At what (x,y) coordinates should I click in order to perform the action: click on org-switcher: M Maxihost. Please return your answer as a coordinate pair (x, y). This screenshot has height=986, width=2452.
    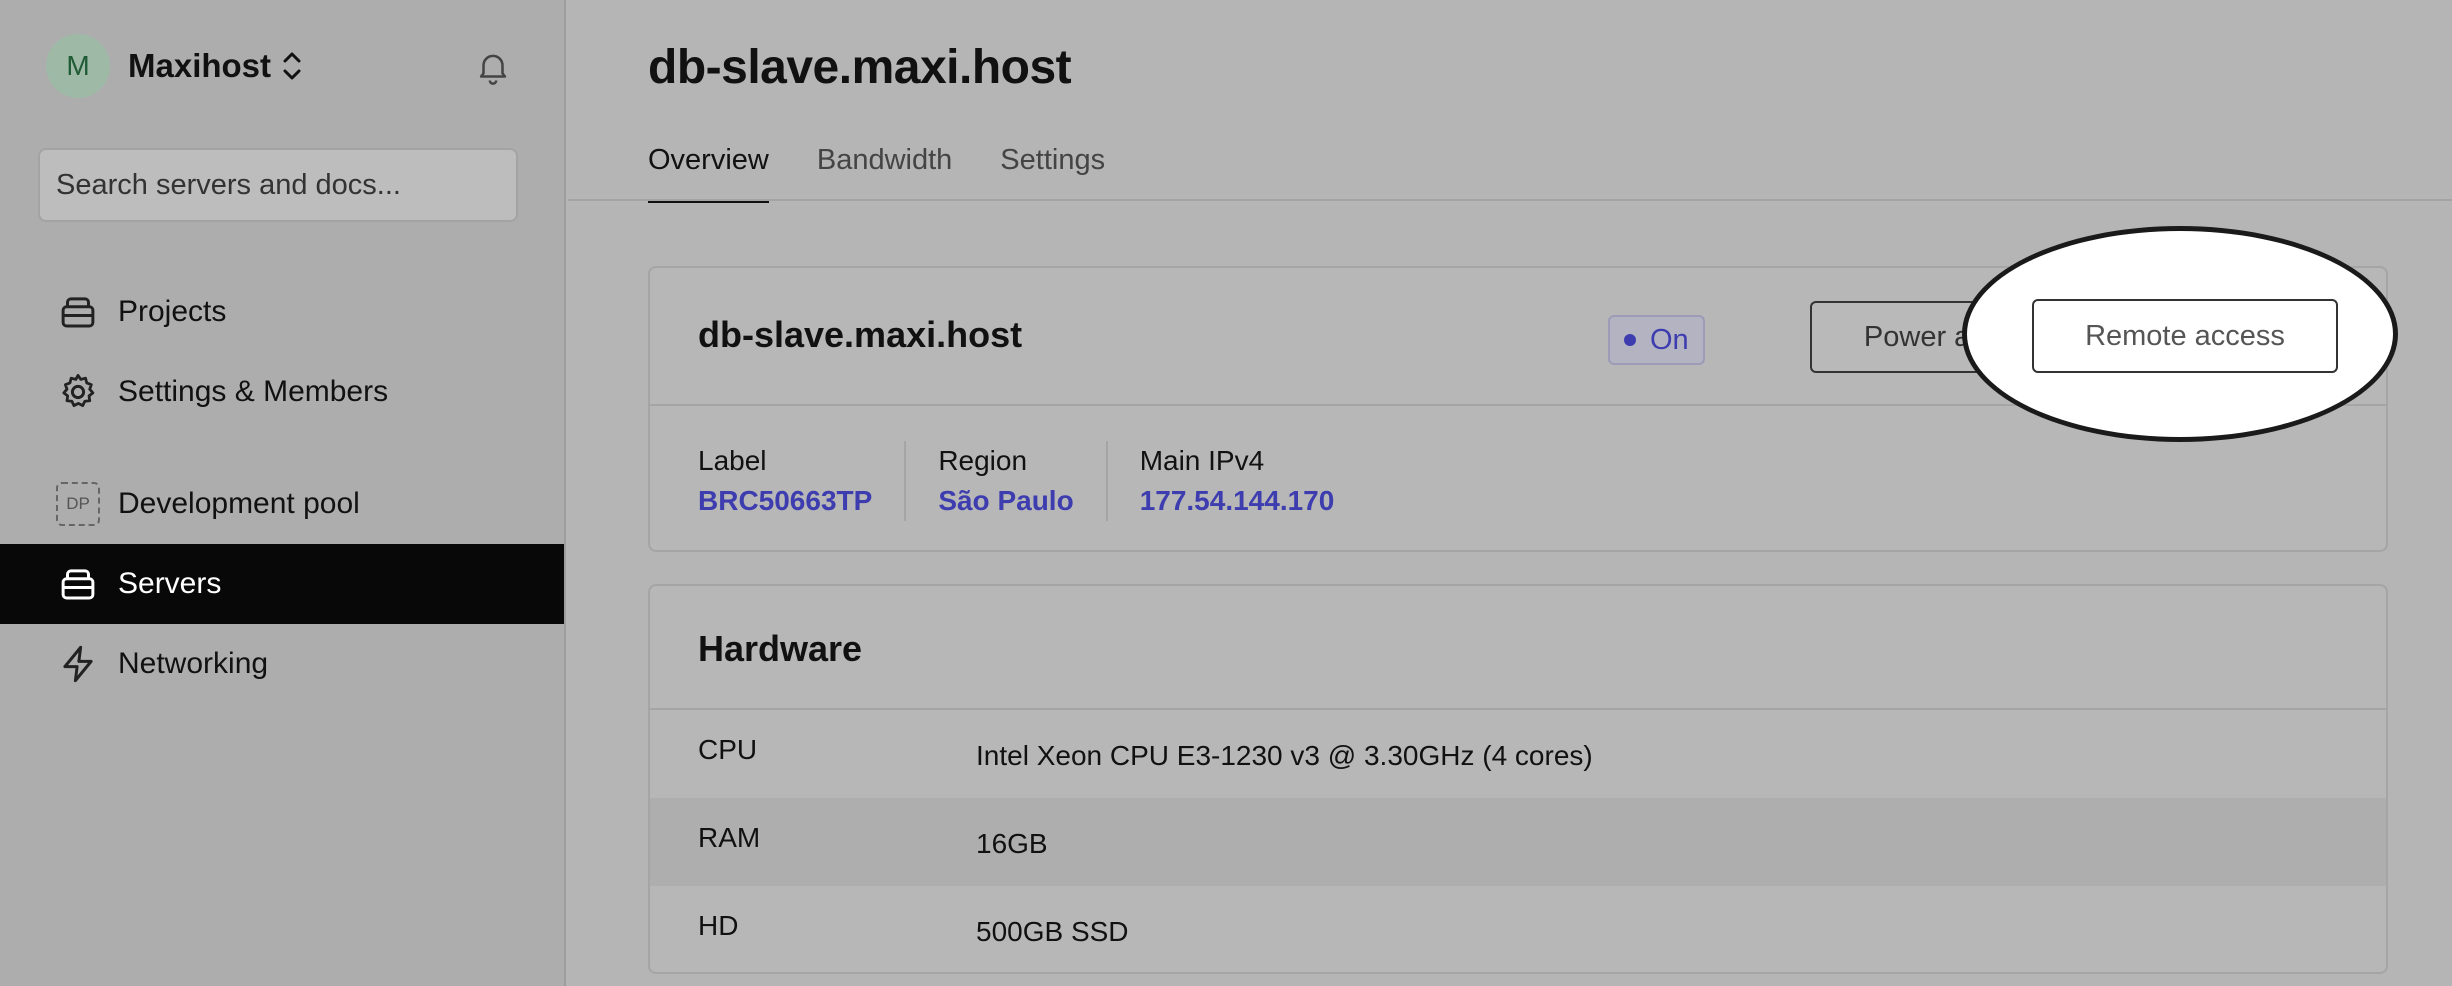
    Looking at the image, I should click on (174, 66).